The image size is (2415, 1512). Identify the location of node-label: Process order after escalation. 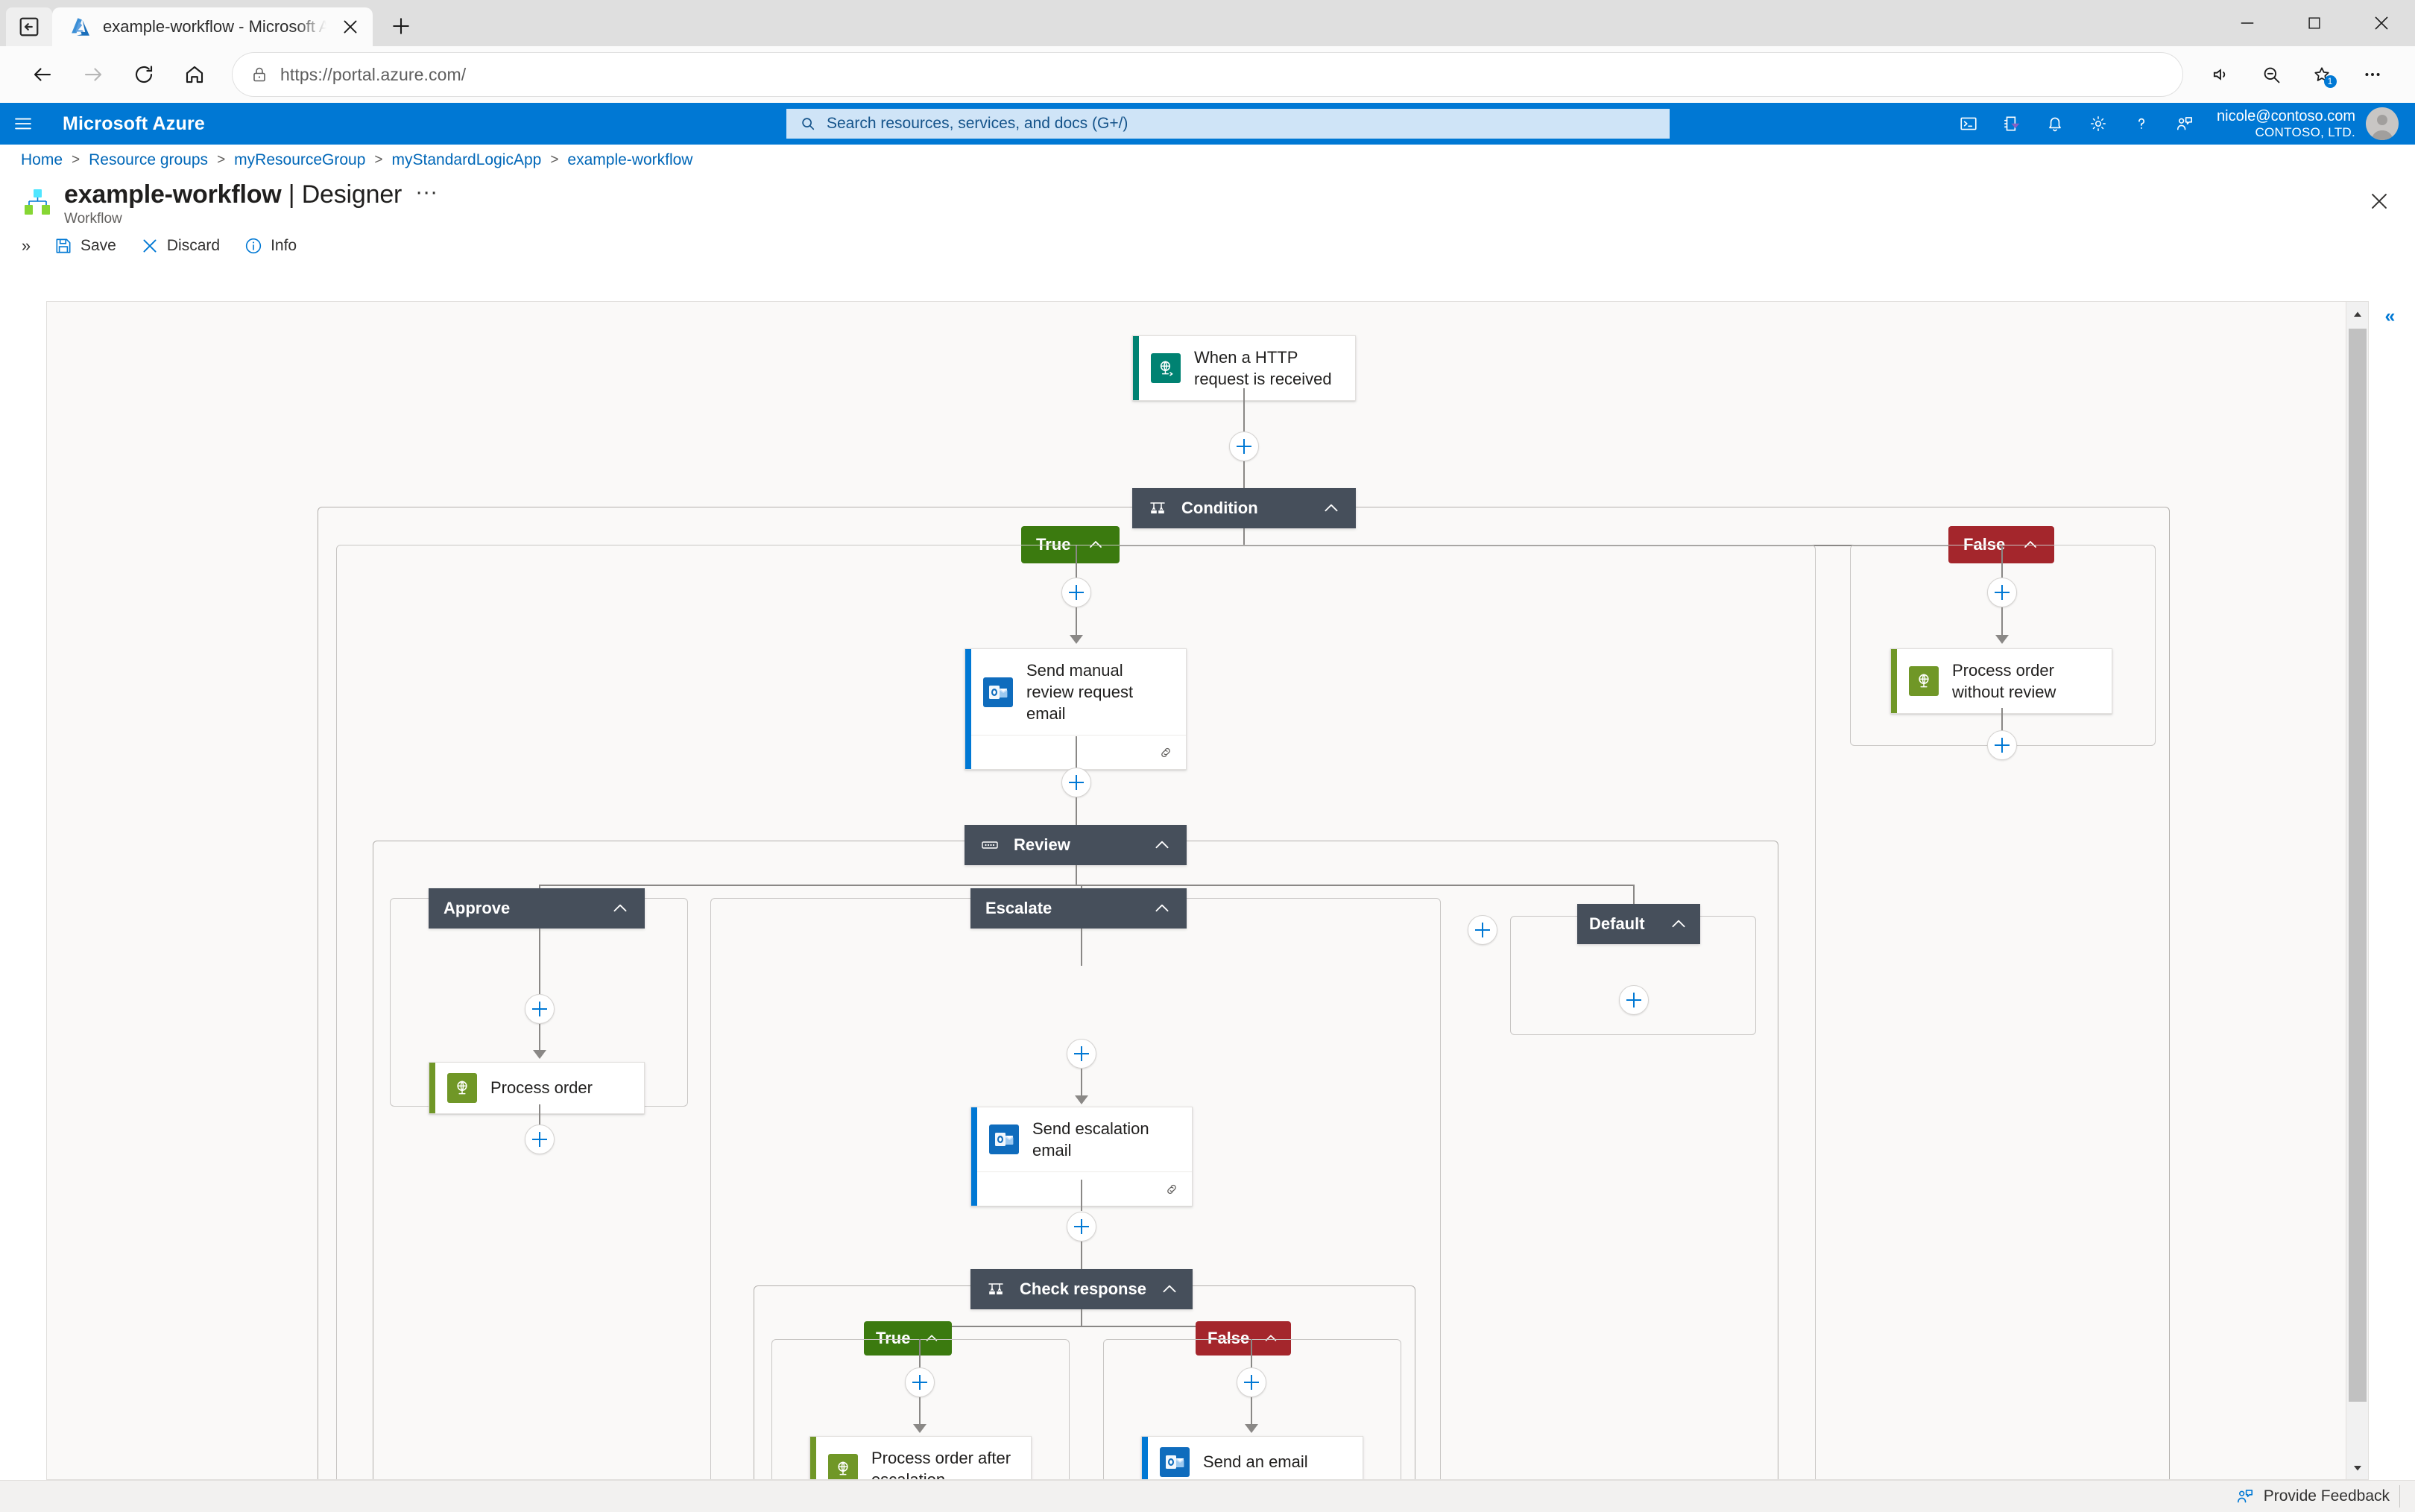
(941, 1464).